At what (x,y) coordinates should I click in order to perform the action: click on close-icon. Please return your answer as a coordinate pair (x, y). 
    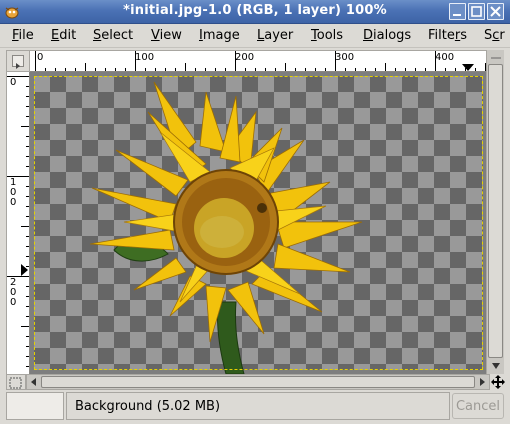
    Looking at the image, I should click on (495, 11).